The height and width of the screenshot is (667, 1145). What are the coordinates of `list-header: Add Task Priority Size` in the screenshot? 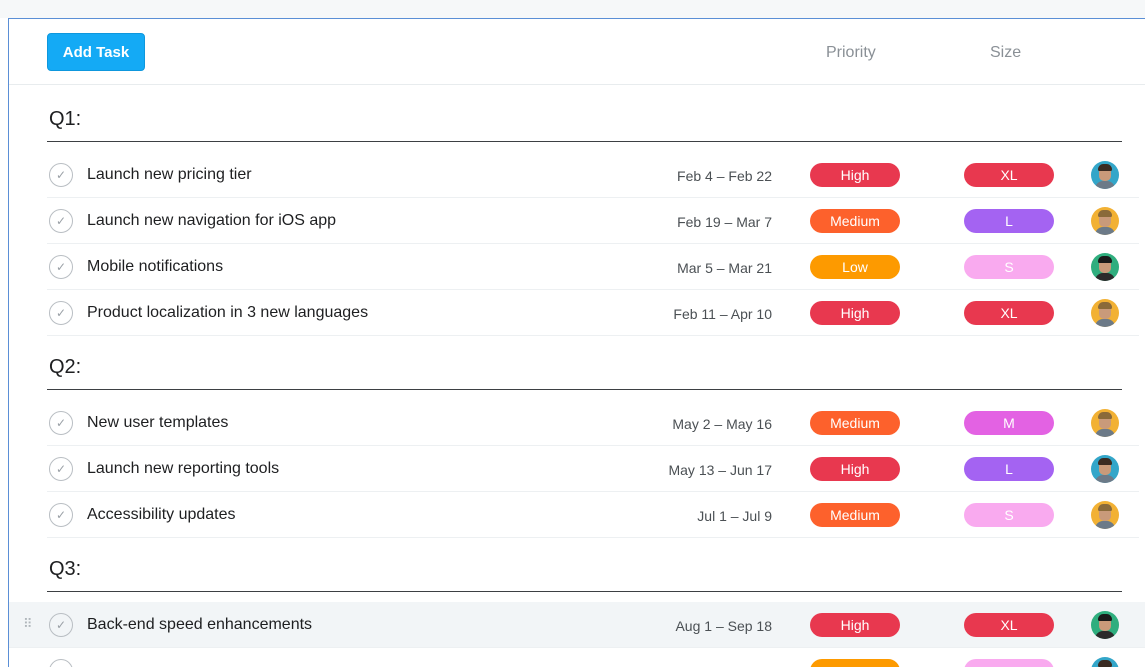 It's located at (577, 52).